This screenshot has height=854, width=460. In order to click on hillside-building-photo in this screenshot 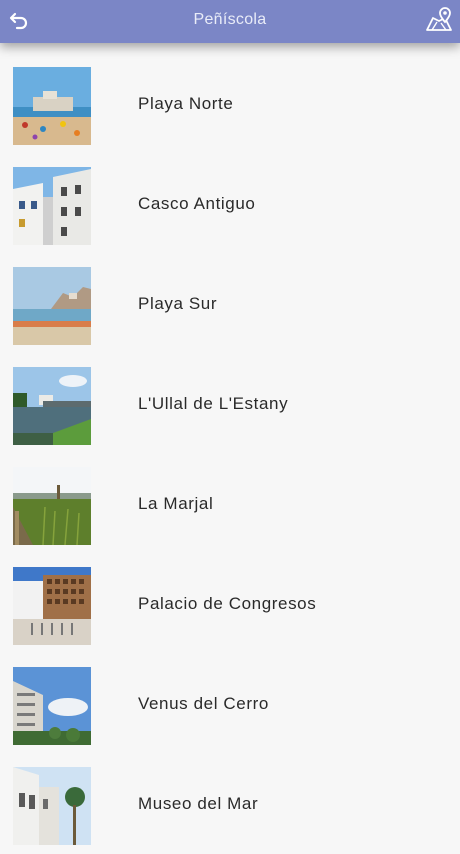, I will do `click(52, 706)`.